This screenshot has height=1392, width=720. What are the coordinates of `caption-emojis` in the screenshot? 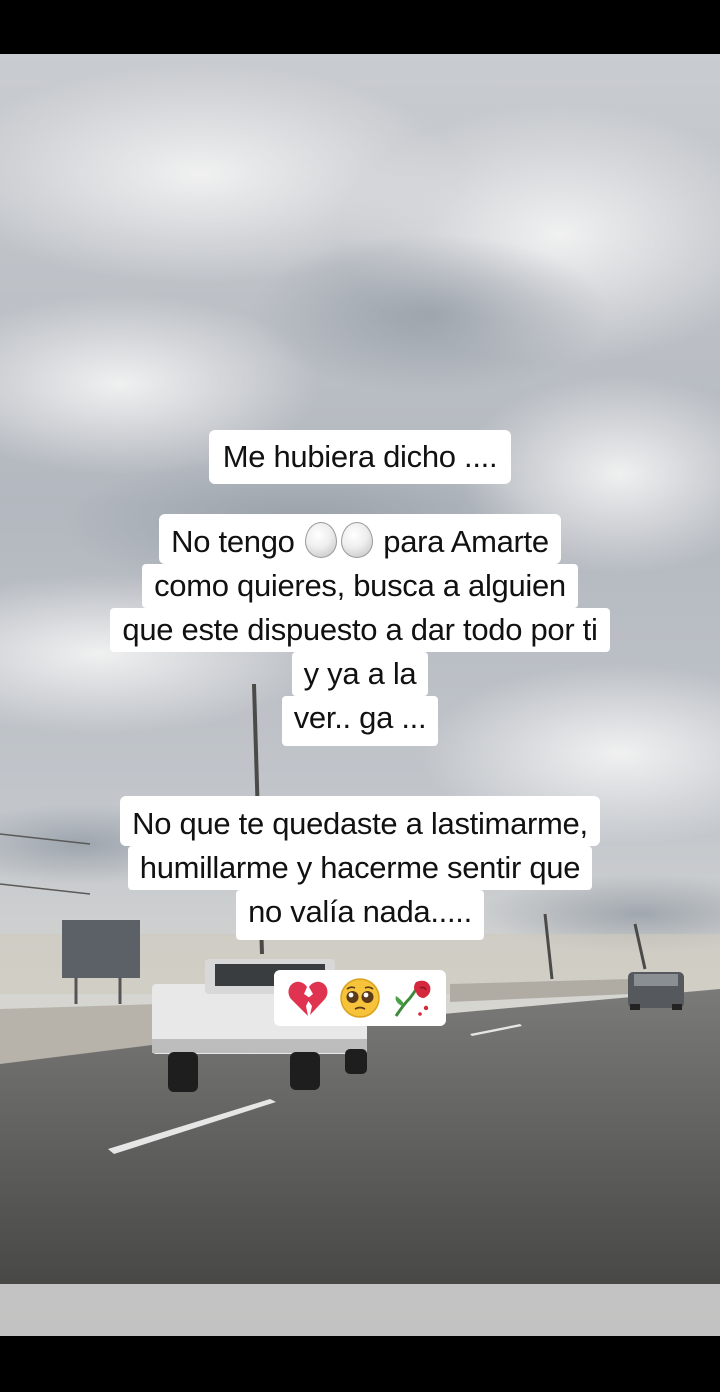 It's located at (360, 998).